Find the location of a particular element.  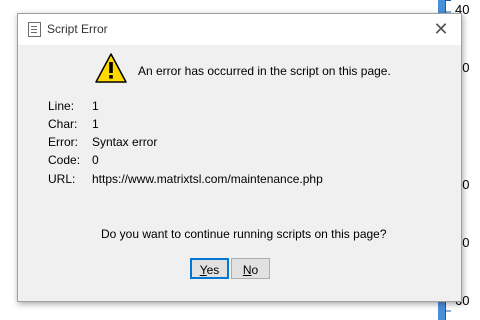

no-label-rest: o is located at coordinates (255, 270).